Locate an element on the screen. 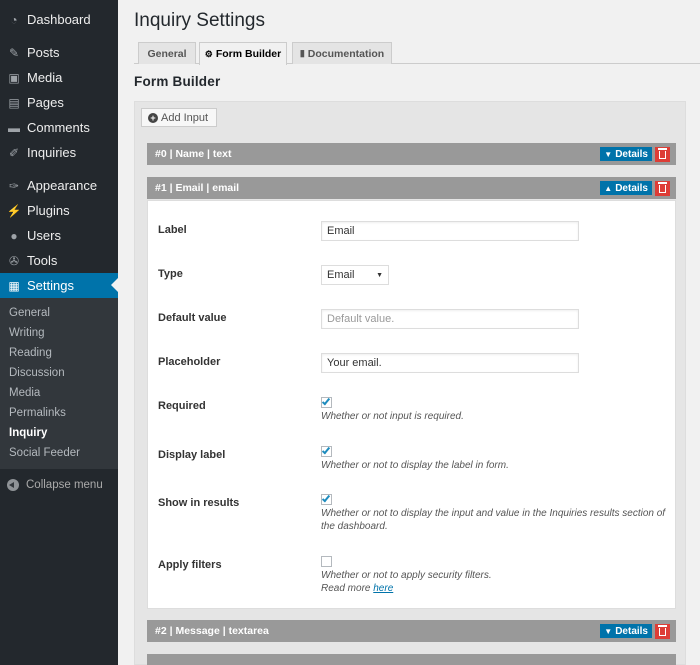  submenu-item-discussion: Discussion is located at coordinates (59, 373).